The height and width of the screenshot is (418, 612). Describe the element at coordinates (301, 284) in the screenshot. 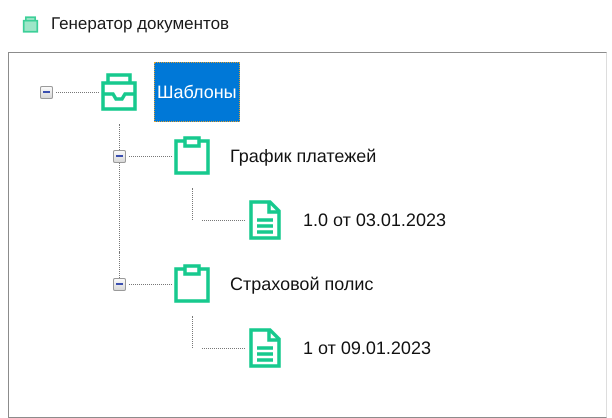

I see `tree-item: Страховой полис` at that location.